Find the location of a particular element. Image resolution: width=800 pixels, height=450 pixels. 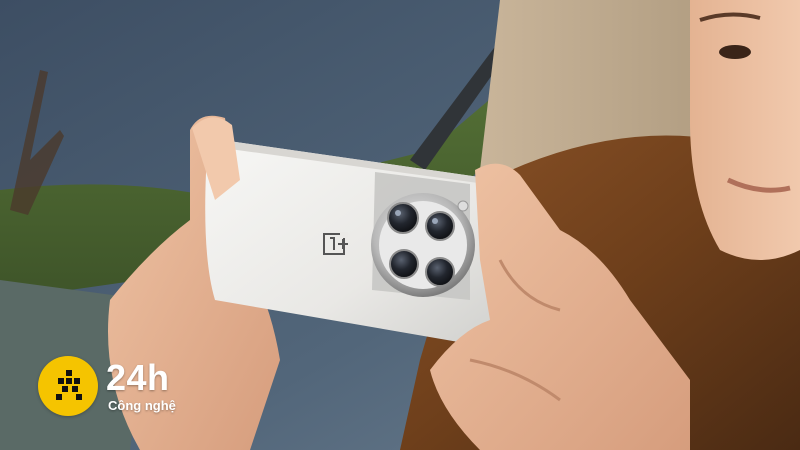

watermark: 24h Công nghệ is located at coordinates (107, 386).